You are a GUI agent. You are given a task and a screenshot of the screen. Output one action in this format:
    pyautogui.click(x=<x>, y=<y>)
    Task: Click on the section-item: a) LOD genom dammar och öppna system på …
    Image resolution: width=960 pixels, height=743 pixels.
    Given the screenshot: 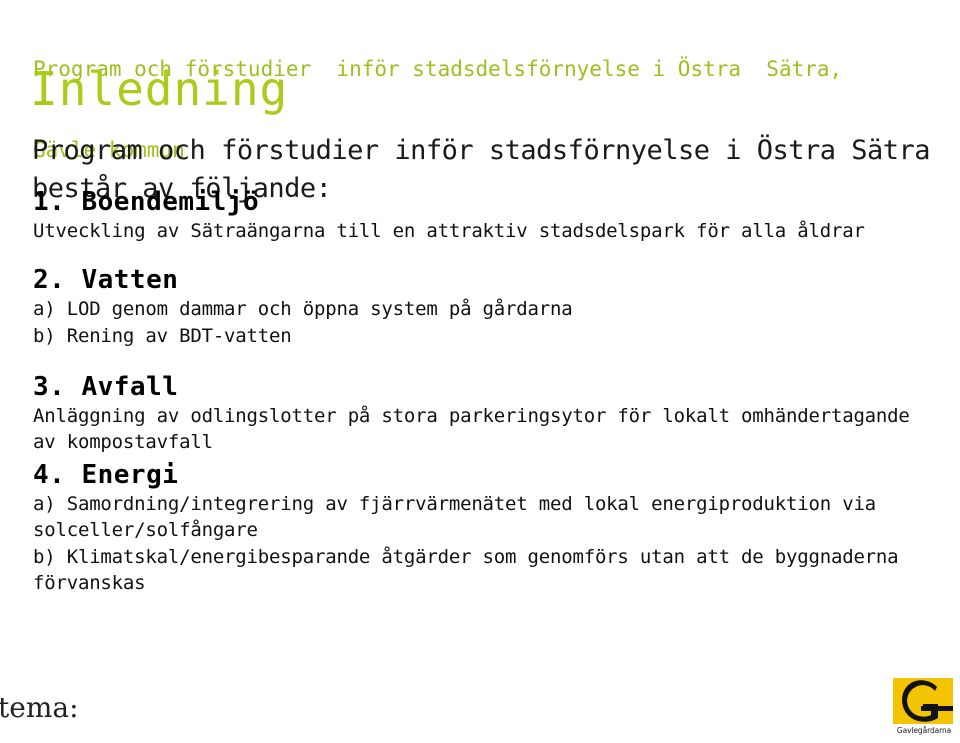 What is the action you would take?
    pyautogui.click(x=303, y=309)
    